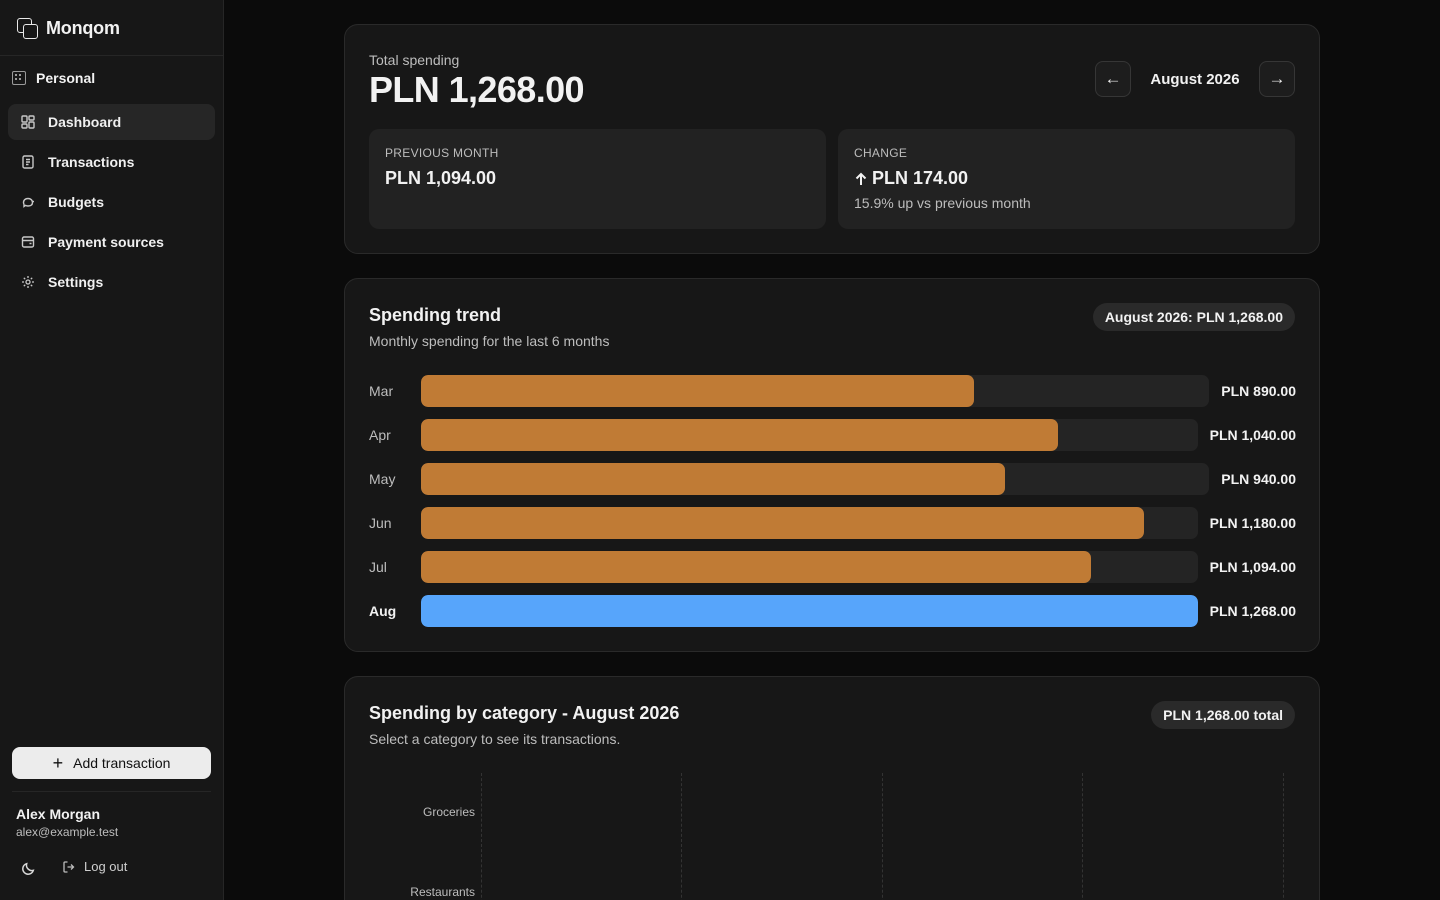 This screenshot has width=1440, height=900. What do you see at coordinates (1252, 435) in the screenshot?
I see `bar-value-label: PLN 1,040.00` at bounding box center [1252, 435].